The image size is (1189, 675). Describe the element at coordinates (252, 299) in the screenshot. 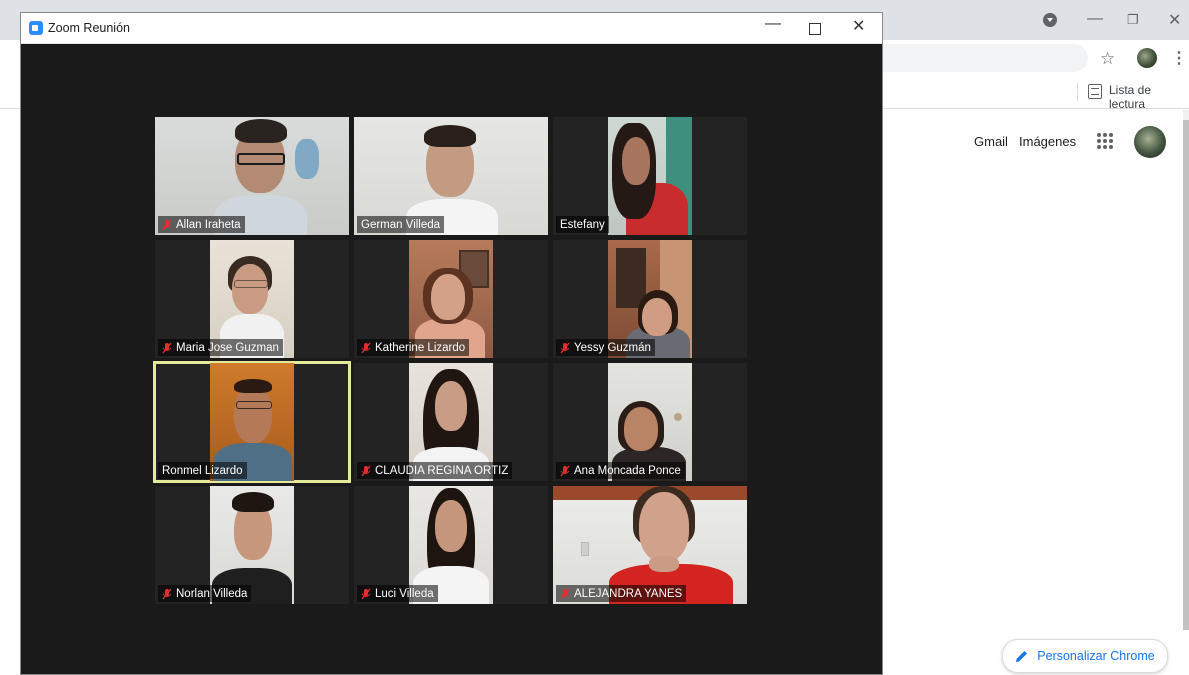

I see `participant-tile: Maria Jose Guzman` at that location.